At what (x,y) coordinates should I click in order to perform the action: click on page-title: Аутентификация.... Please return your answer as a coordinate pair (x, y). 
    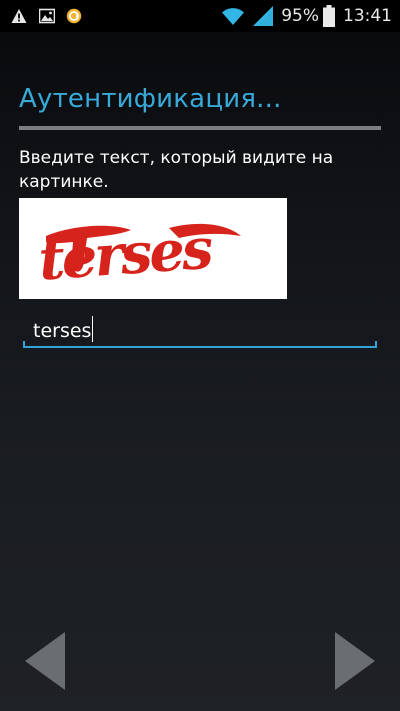
    Looking at the image, I should click on (150, 99).